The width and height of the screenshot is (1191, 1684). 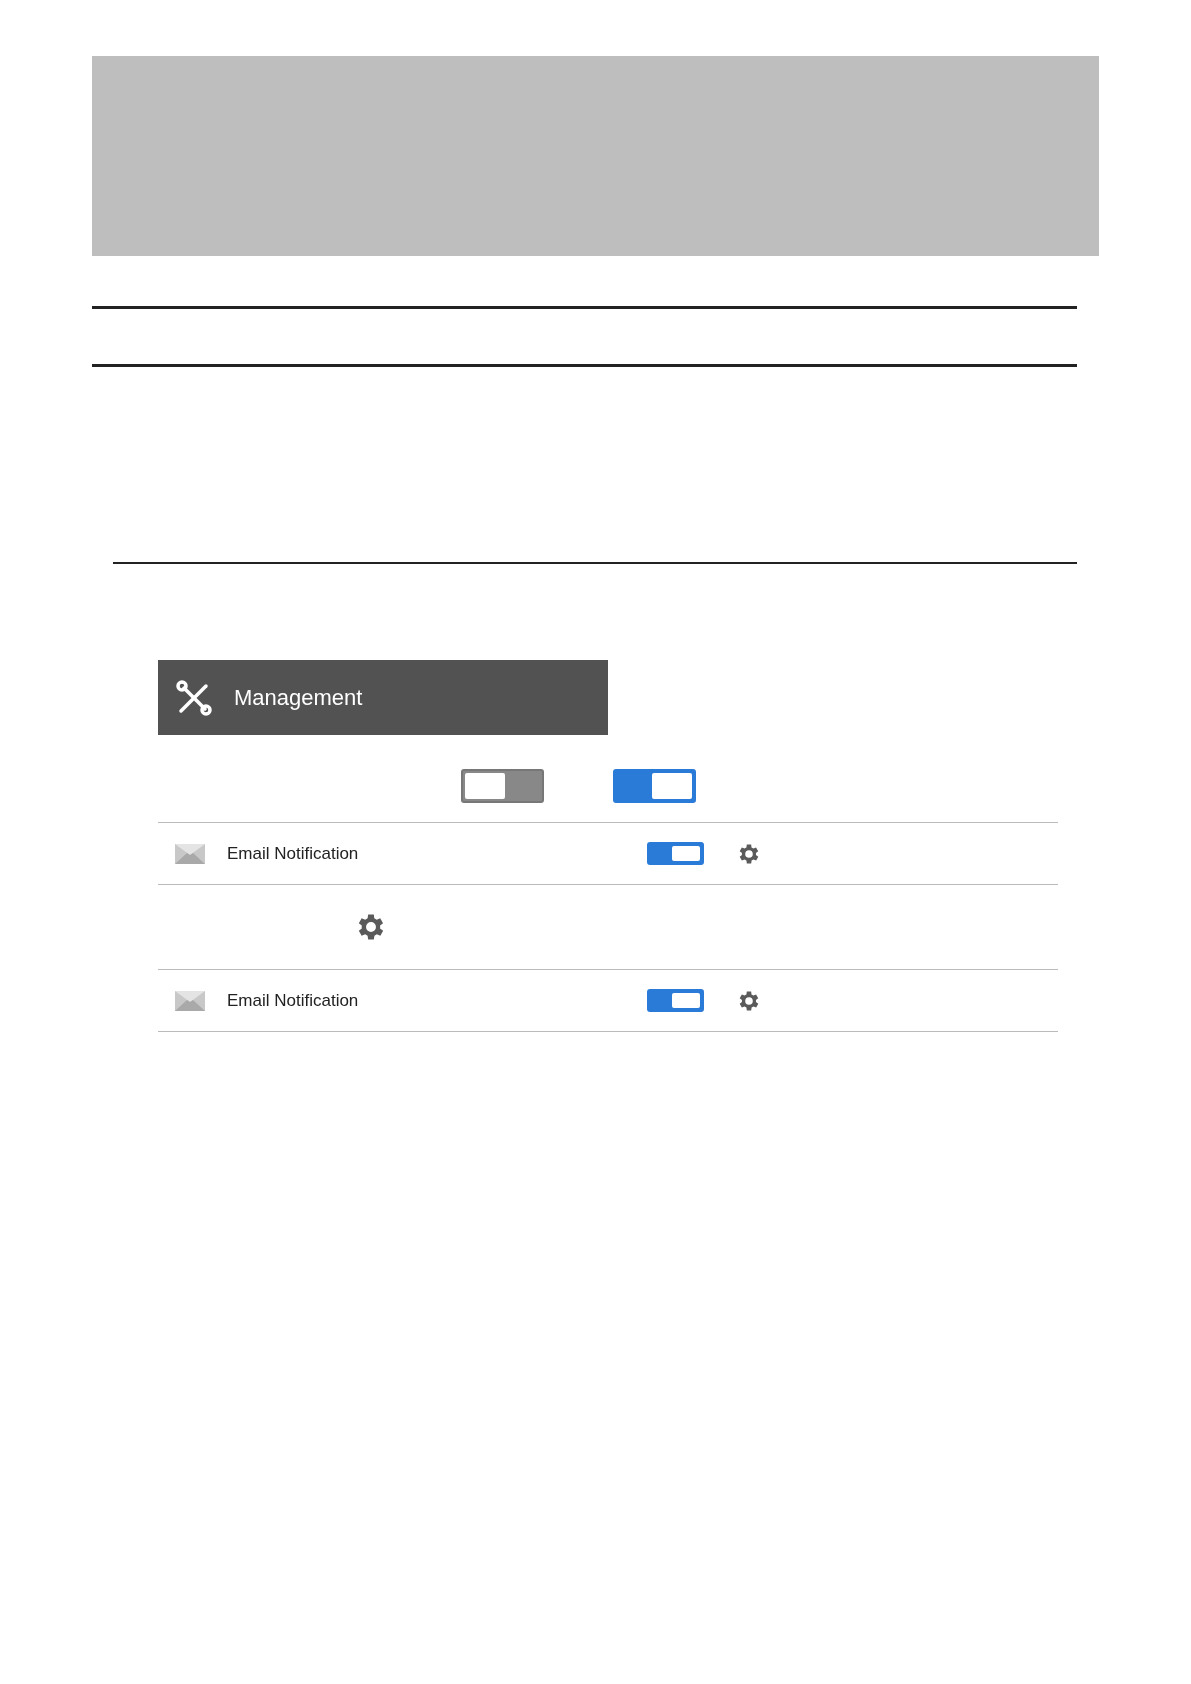 What do you see at coordinates (298, 698) in the screenshot?
I see `header-title: Management` at bounding box center [298, 698].